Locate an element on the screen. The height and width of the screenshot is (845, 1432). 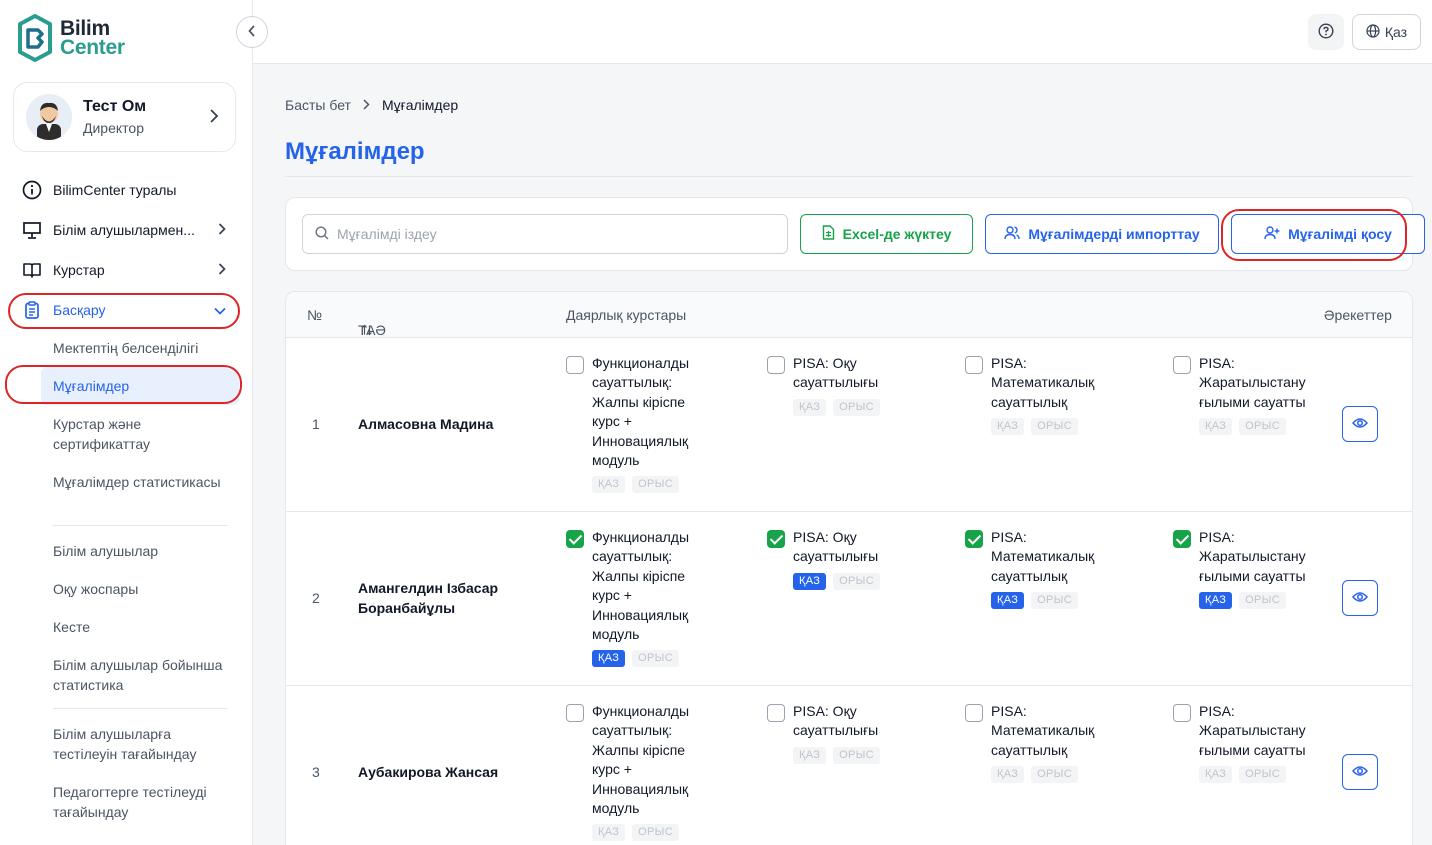
course-name: PISA: Математикалық сауаттылық is located at coordinates (1058, 731).